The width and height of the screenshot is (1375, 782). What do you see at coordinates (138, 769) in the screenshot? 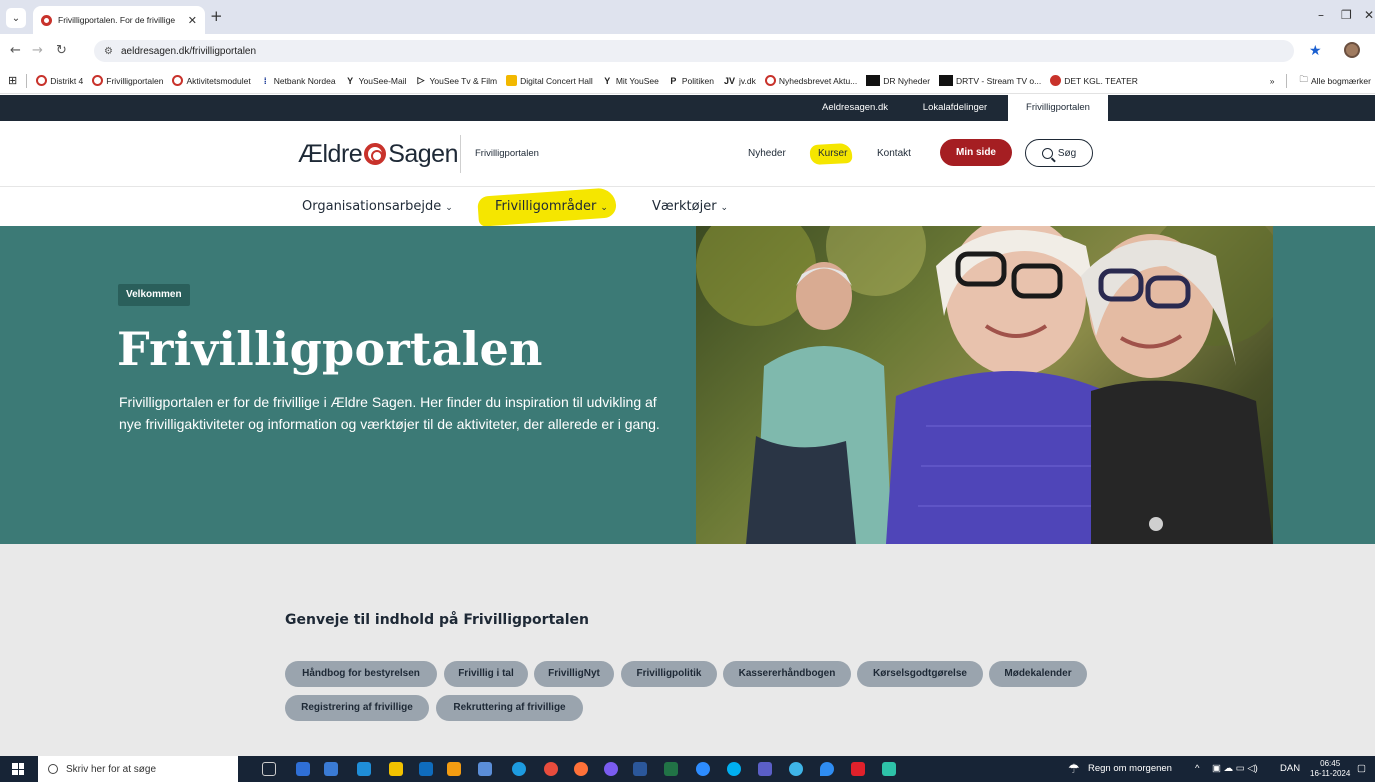
I see `taskbar-search: Skriv her for at søge` at bounding box center [138, 769].